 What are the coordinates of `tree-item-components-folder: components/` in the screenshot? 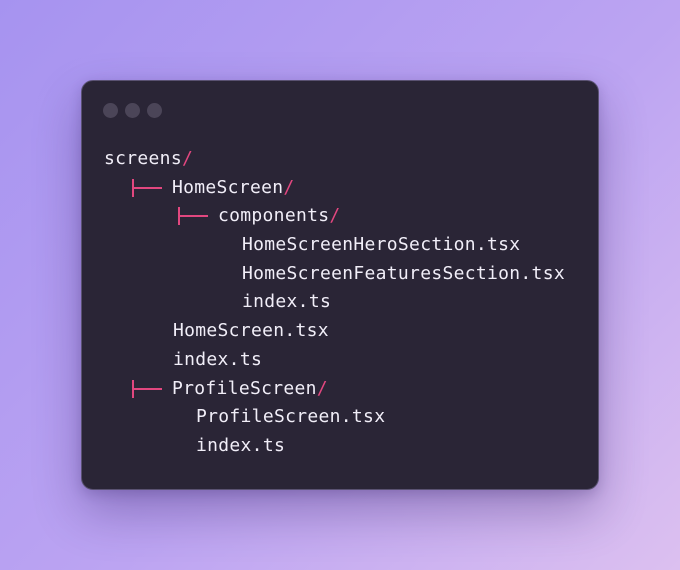 It's located at (334, 216).